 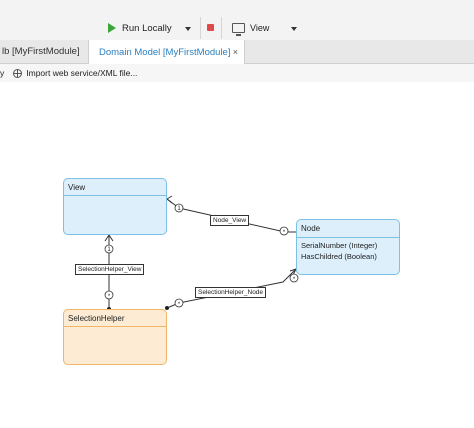 I want to click on toolbar: Run Locally View, so click(x=237, y=20).